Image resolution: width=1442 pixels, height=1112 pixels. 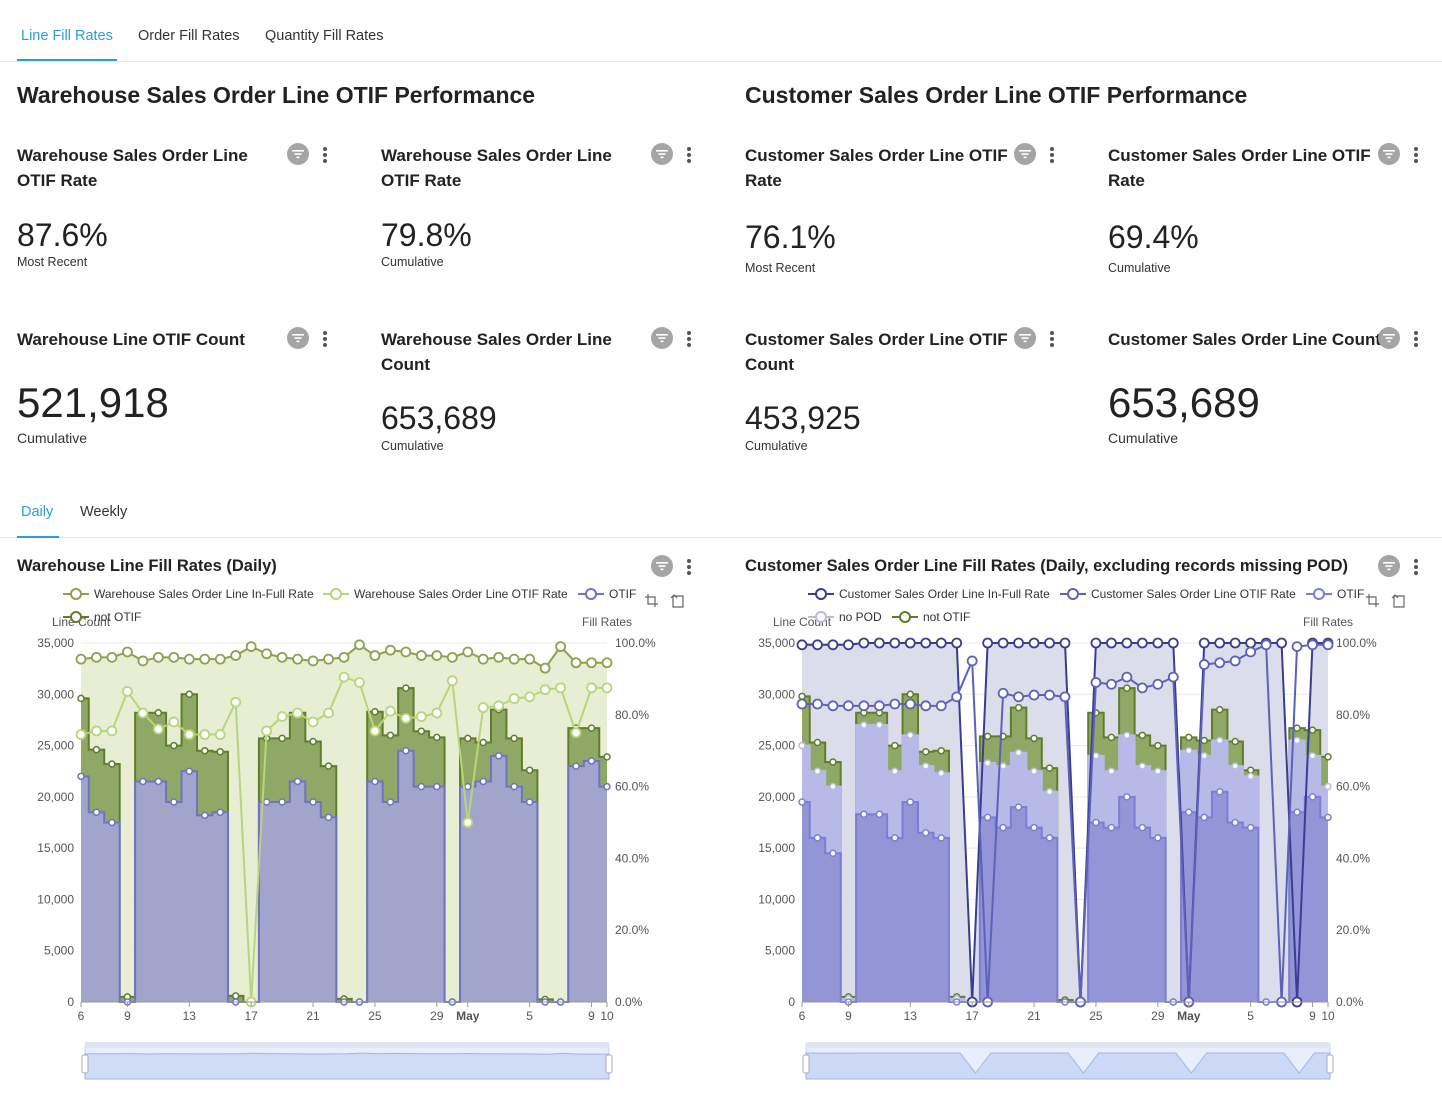 What do you see at coordinates (37, 512) in the screenshot?
I see `tab-daily: Daily` at bounding box center [37, 512].